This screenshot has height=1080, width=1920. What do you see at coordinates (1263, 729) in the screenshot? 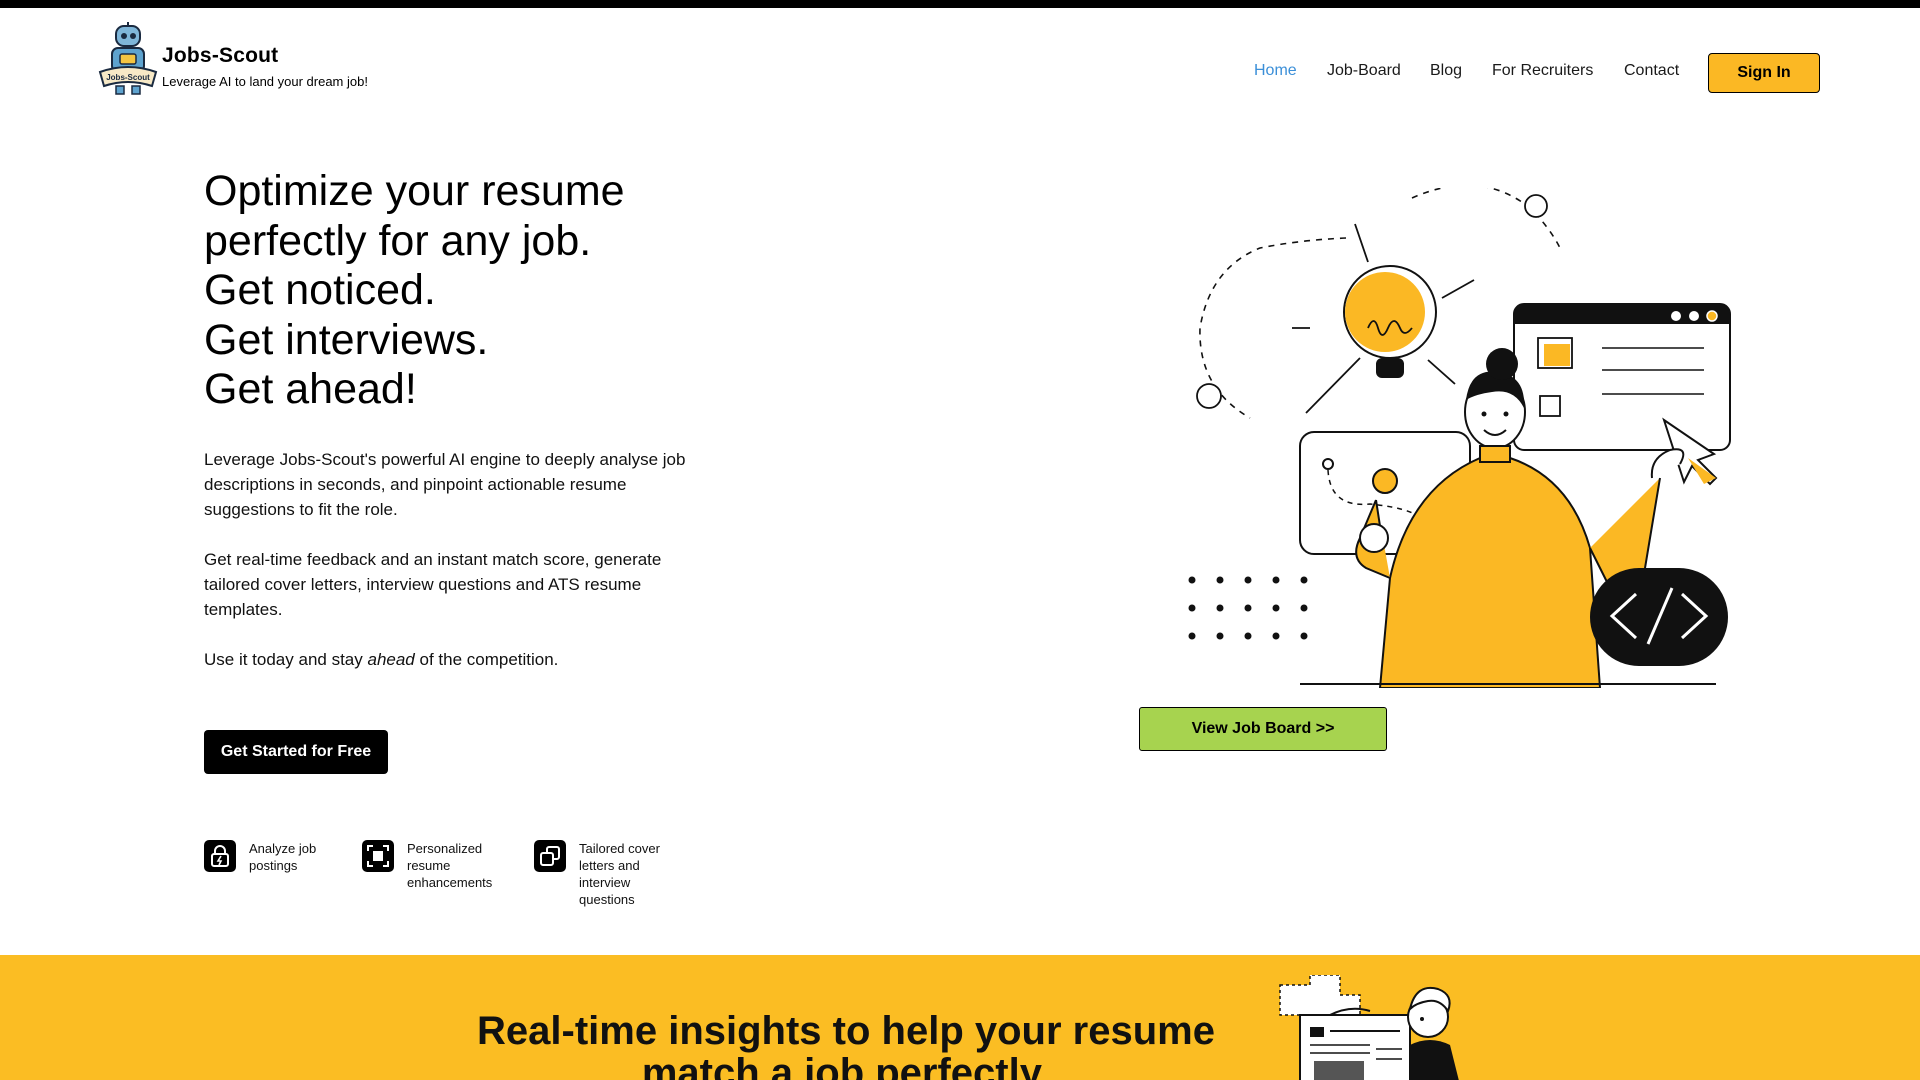
I see `view-job-board-button: View Job Board >>` at bounding box center [1263, 729].